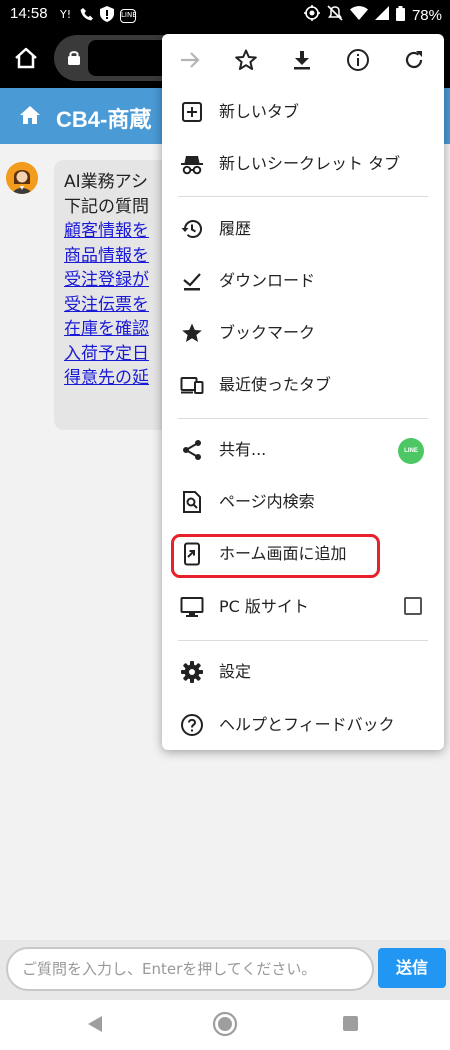  What do you see at coordinates (95, 1026) in the screenshot?
I see `back-icon` at bounding box center [95, 1026].